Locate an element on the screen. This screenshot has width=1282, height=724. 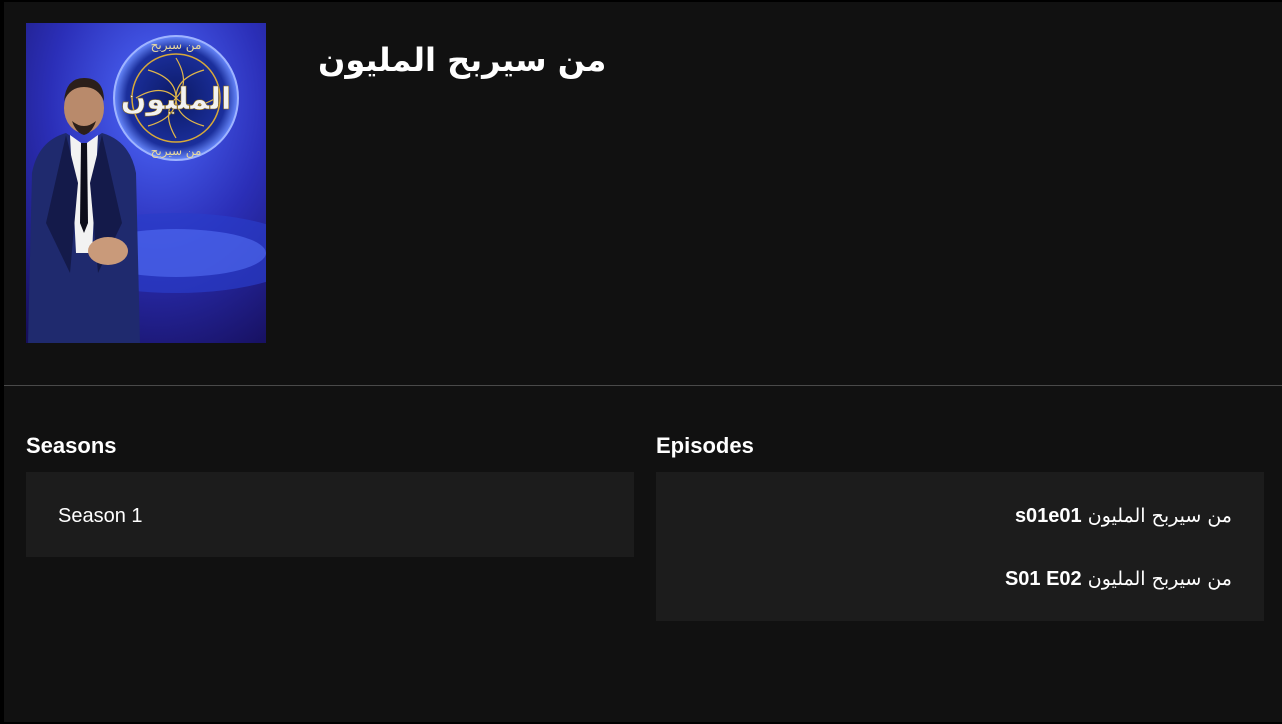
section-divider is located at coordinates (643, 385).